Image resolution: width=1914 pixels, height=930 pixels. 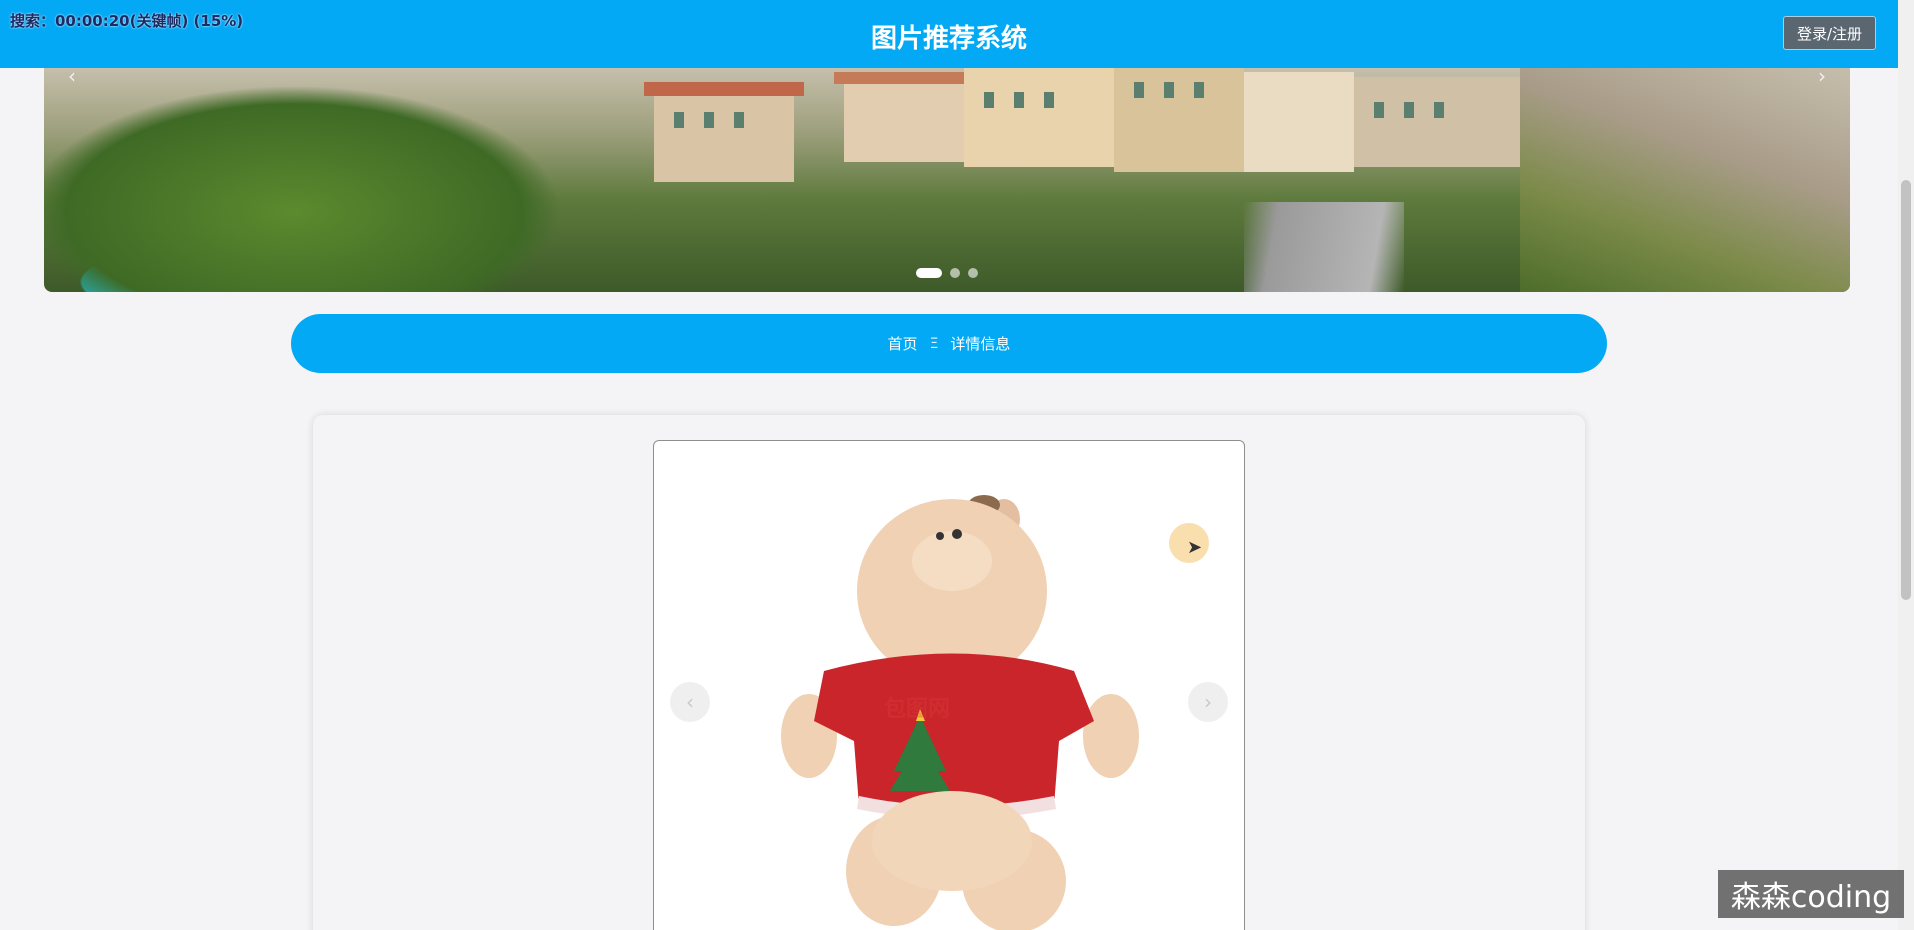 I want to click on site-title: 图片推荐系统, so click(x=948, y=39).